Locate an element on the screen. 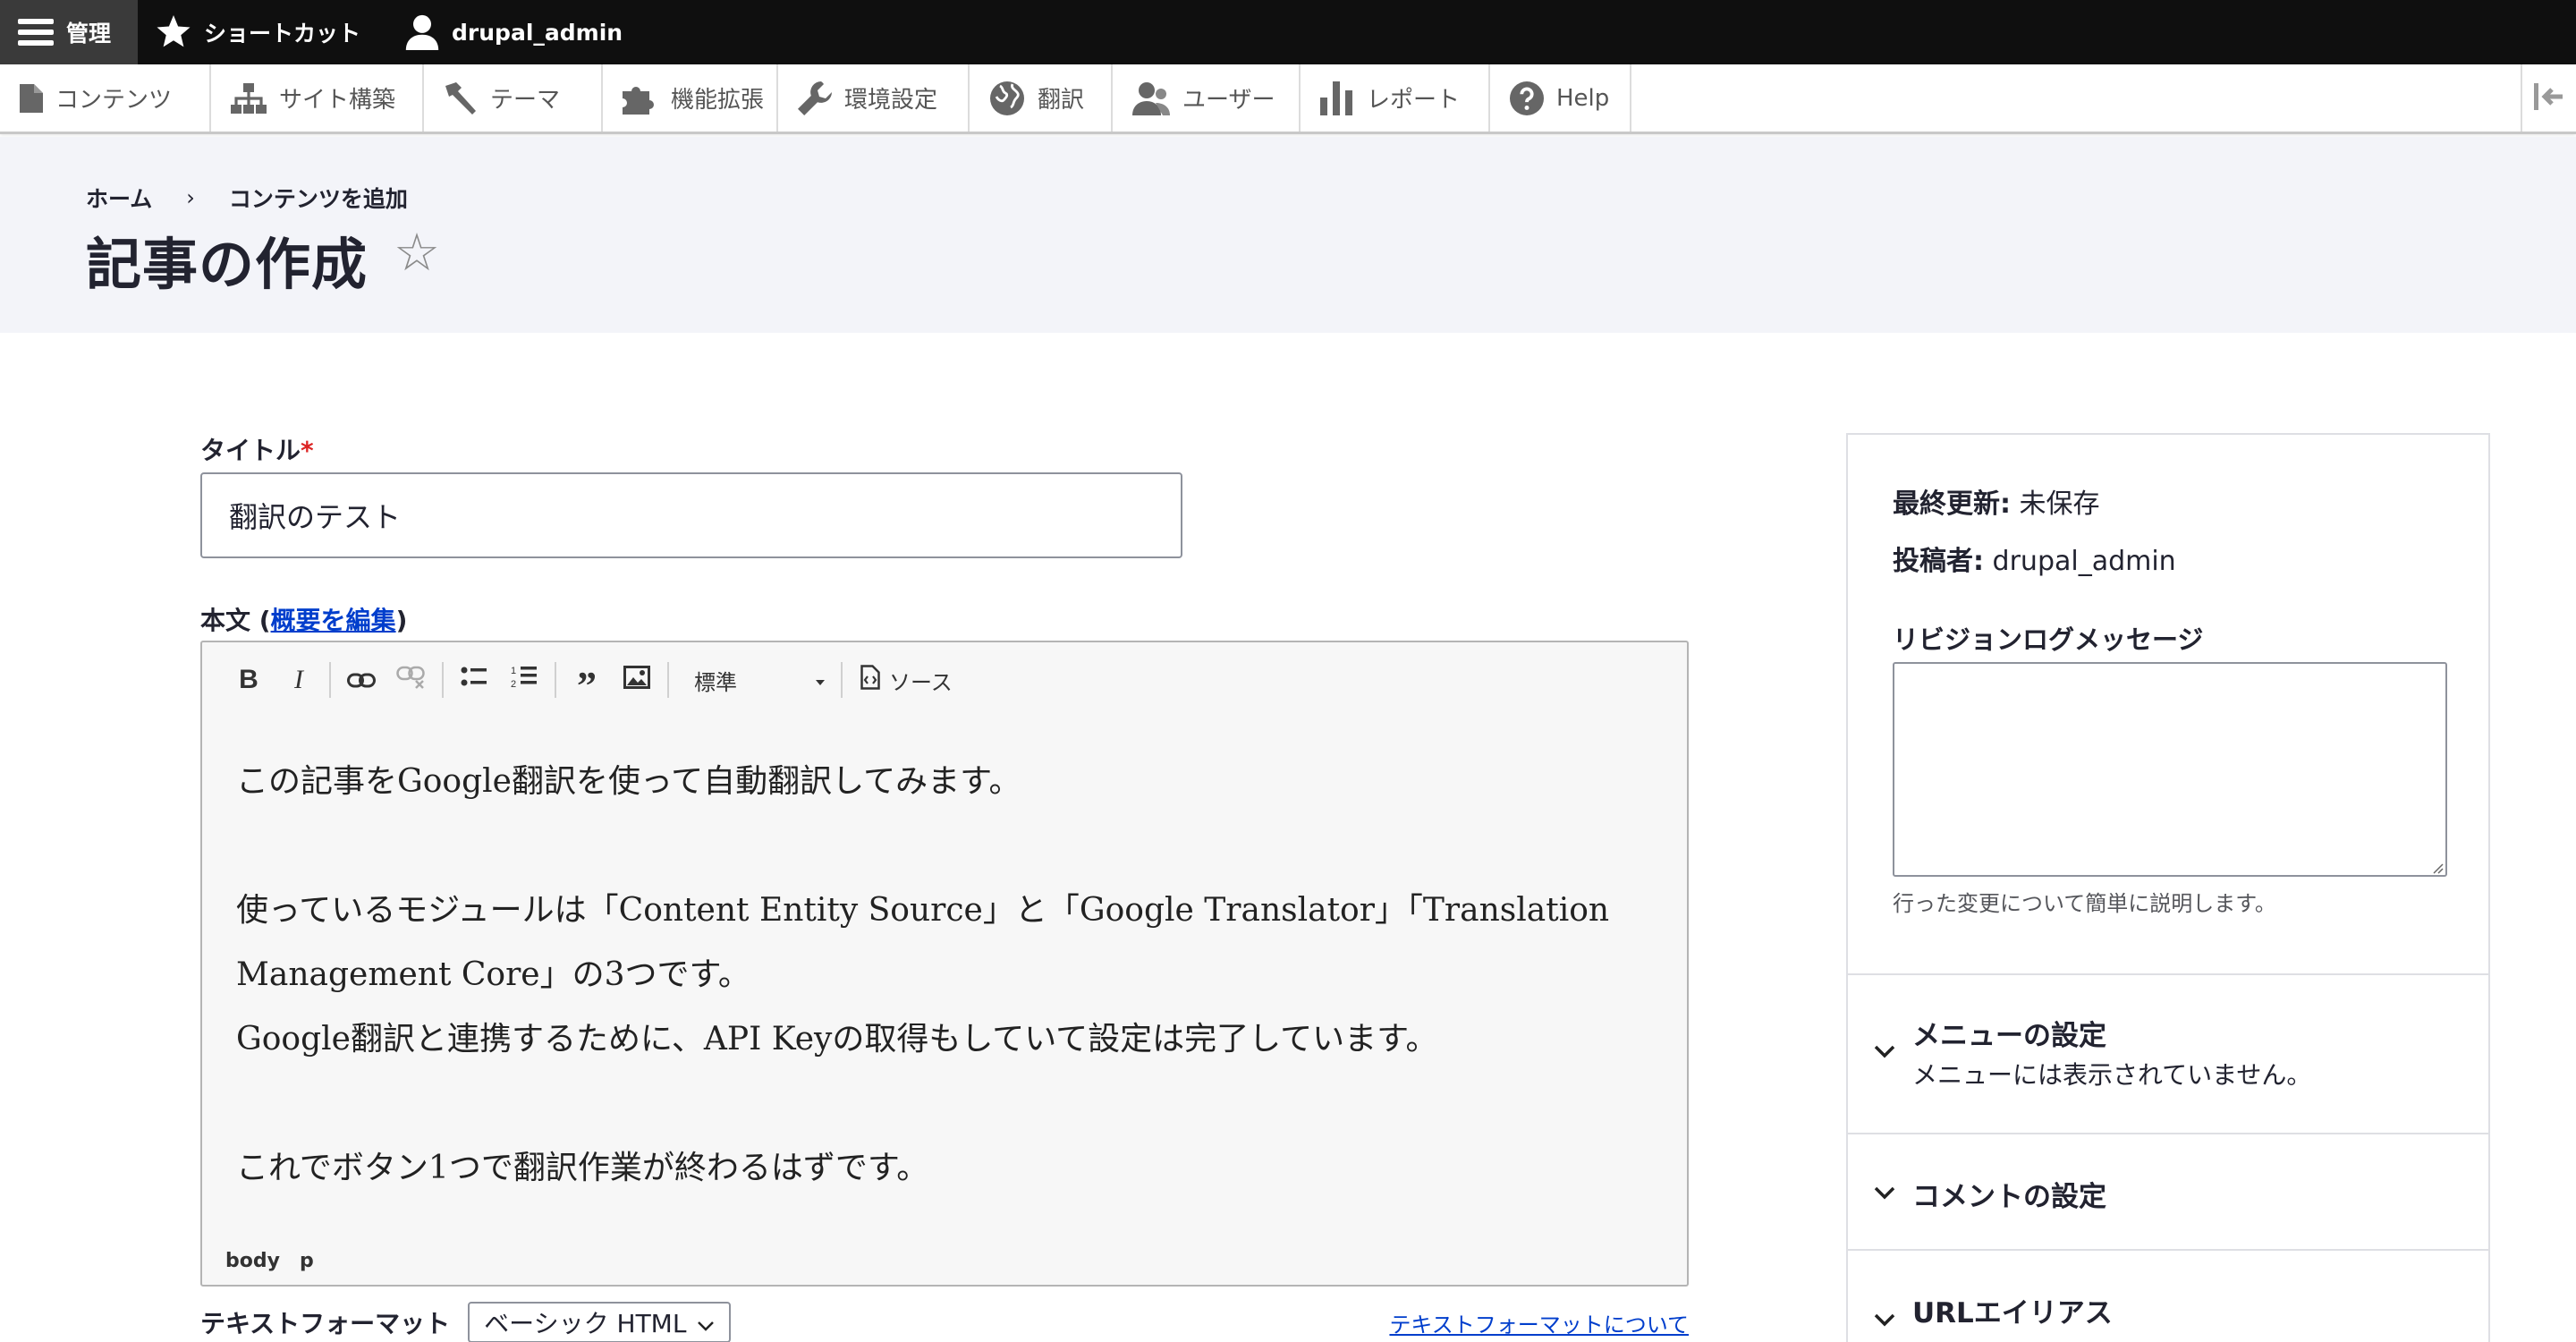 This screenshot has width=2576, height=1342. body-field-label: 本文 (概要を編集) is located at coordinates (303, 619).